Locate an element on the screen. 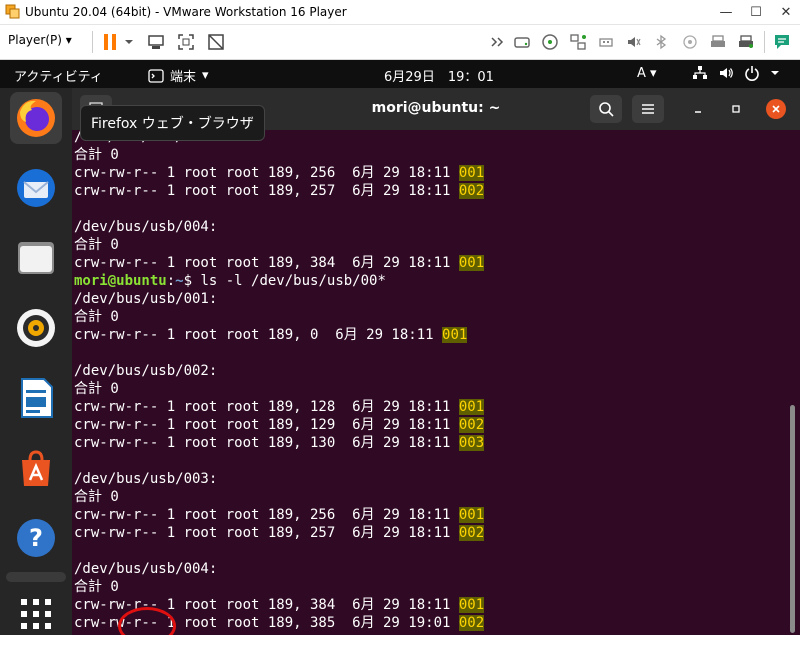 The height and width of the screenshot is (649, 800). output-text: /dev/bus/usb/003: is located at coordinates (146, 479).